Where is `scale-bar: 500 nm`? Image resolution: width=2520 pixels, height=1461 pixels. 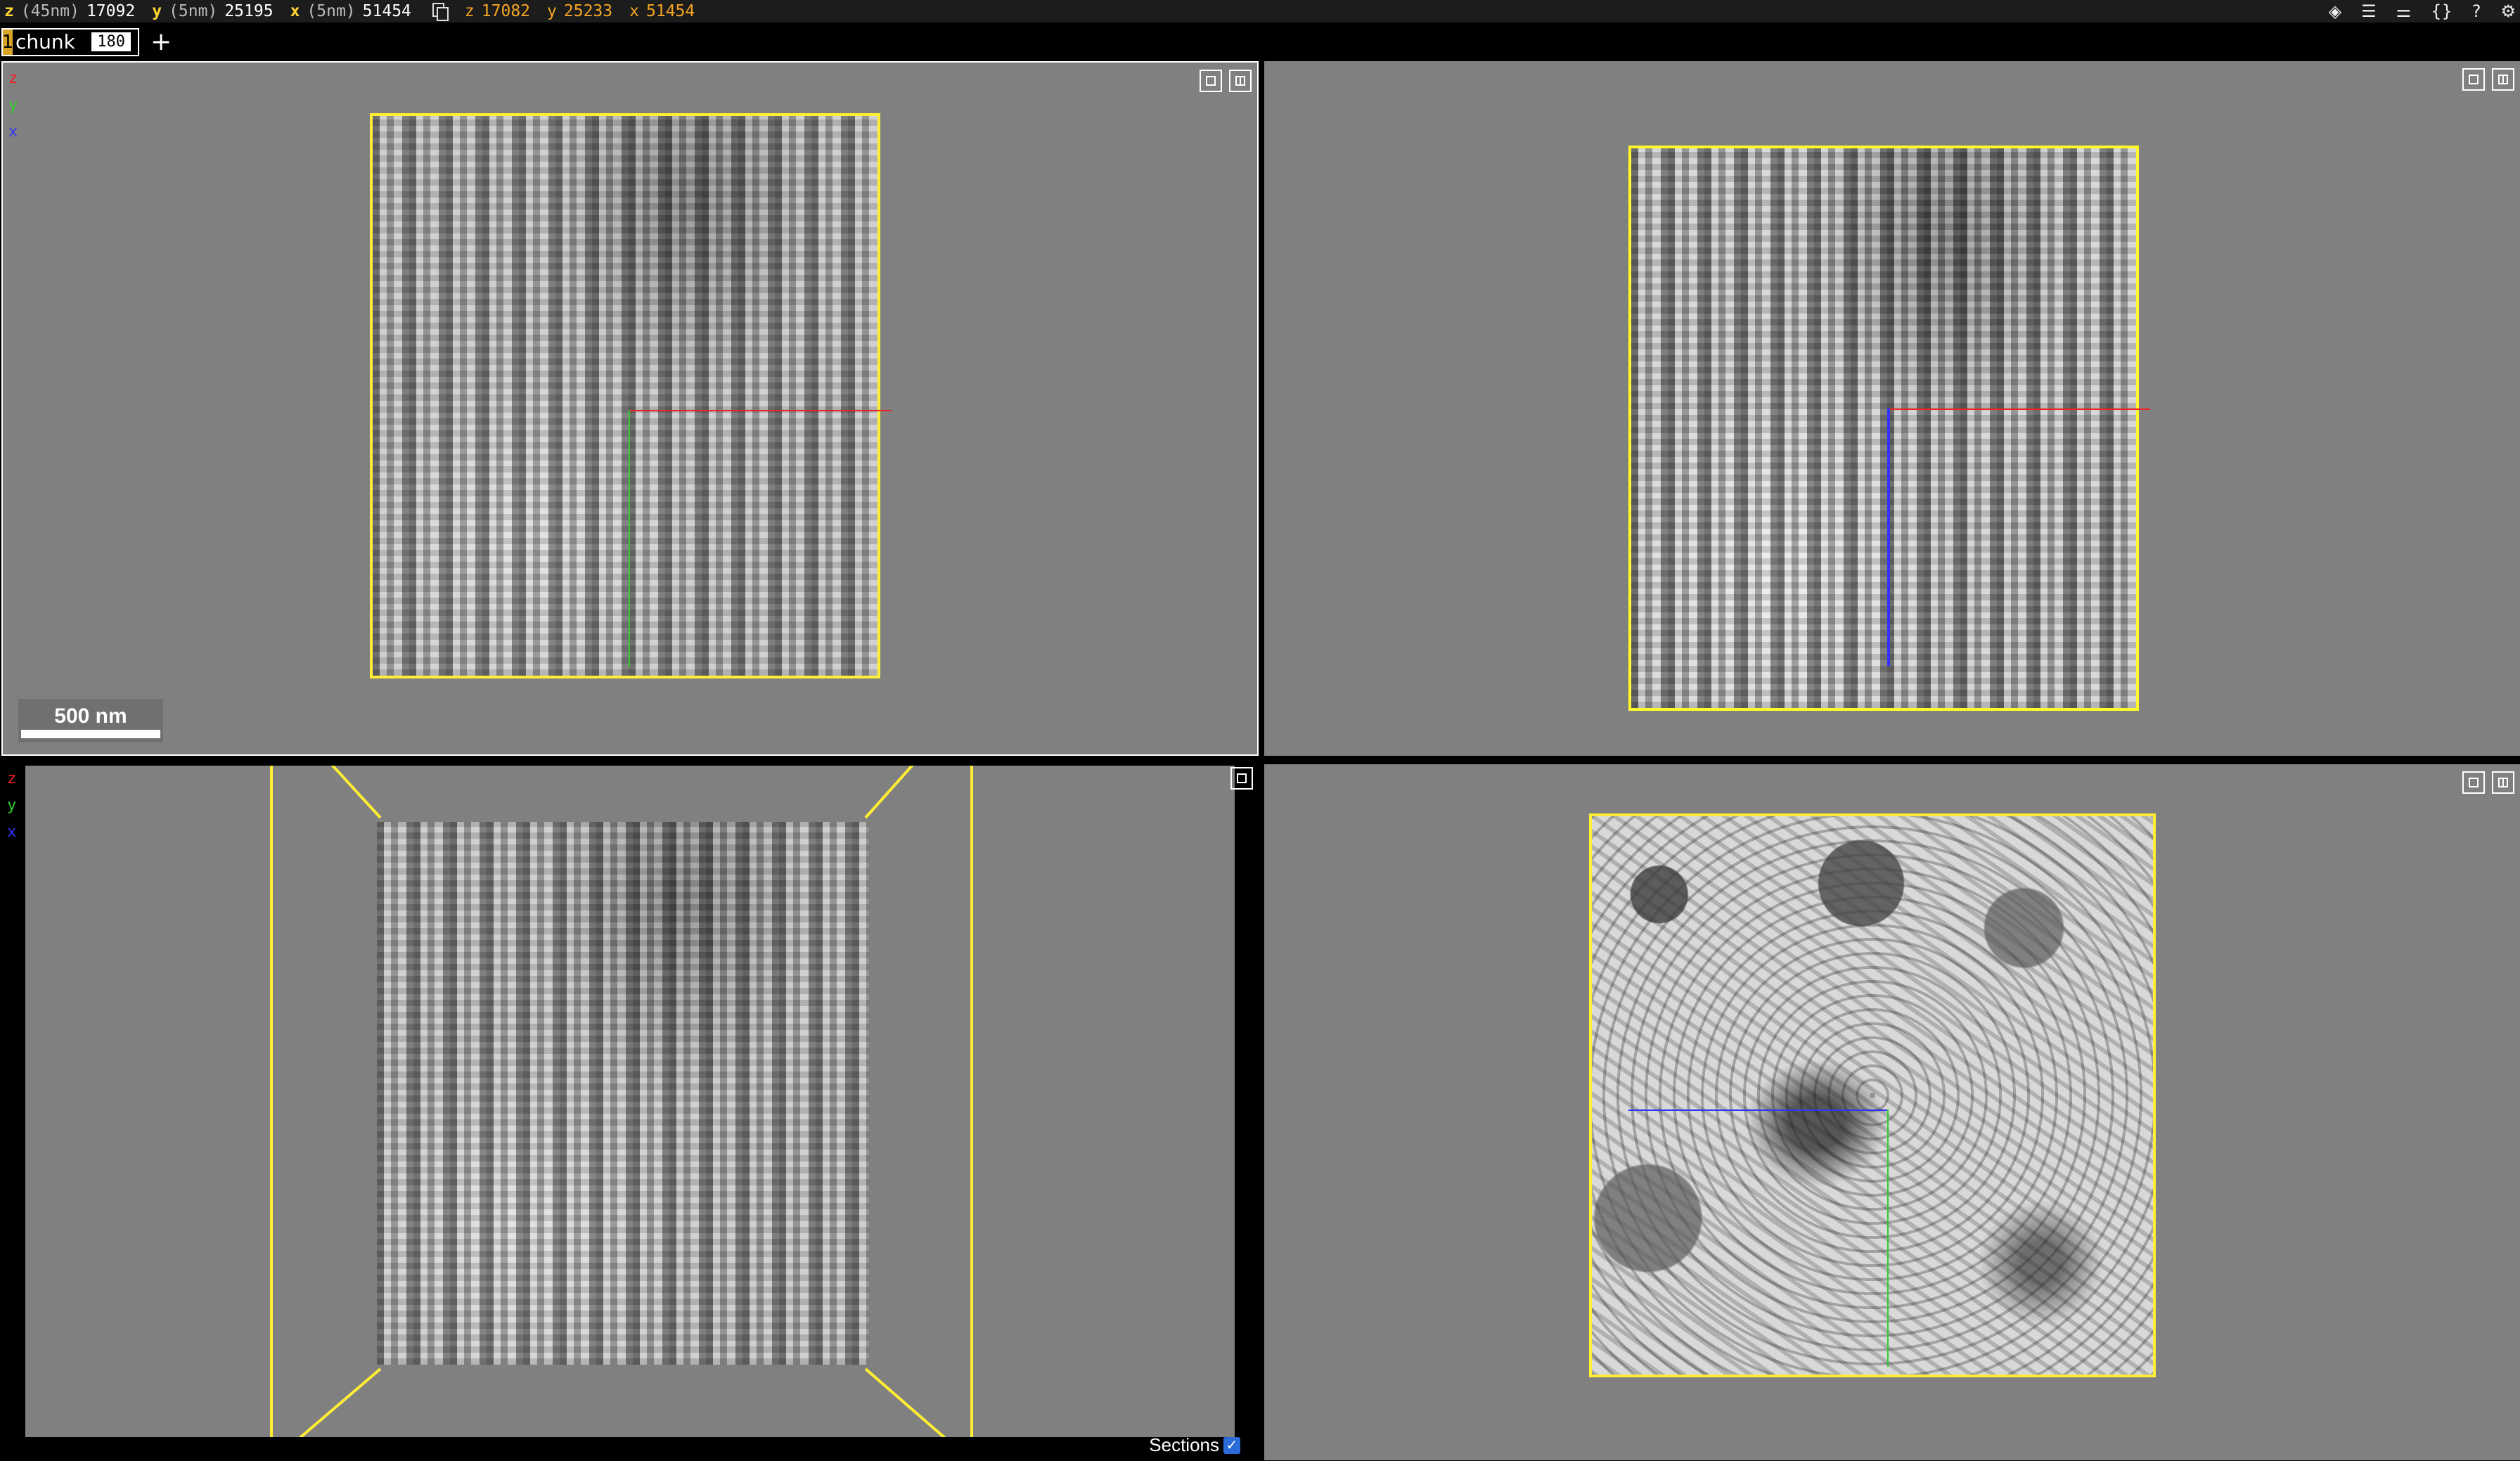
scale-bar: 500 nm is located at coordinates (90, 720).